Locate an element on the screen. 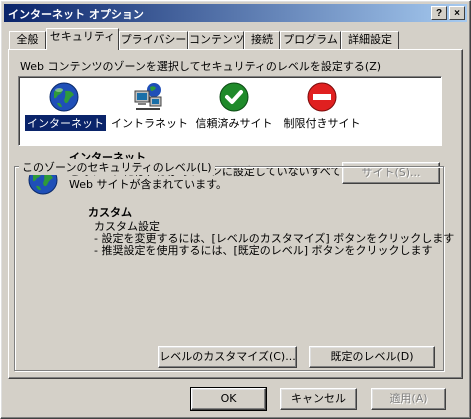  network-computer-icon is located at coordinates (148, 96).